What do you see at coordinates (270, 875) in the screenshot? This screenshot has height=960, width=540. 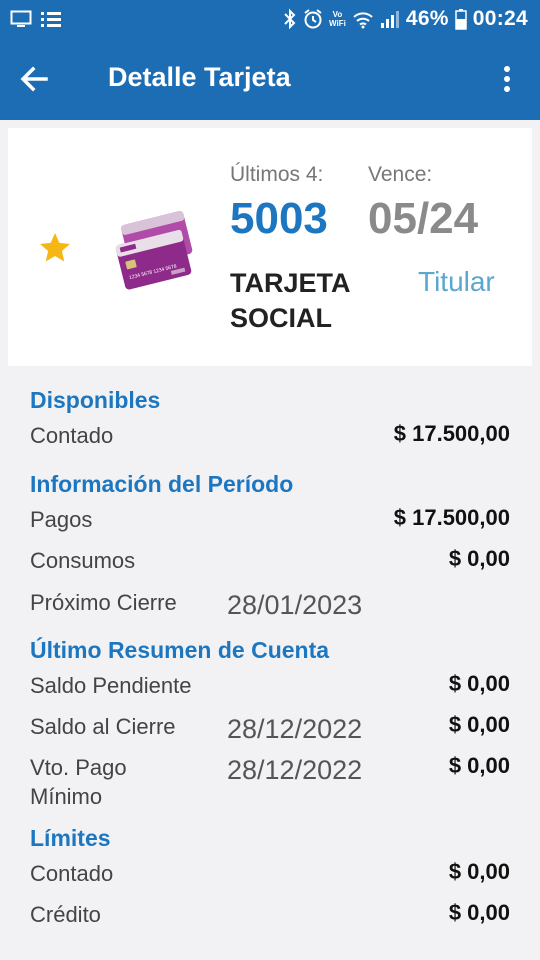 I see `row-limite-contado: Contado $ 0,00` at bounding box center [270, 875].